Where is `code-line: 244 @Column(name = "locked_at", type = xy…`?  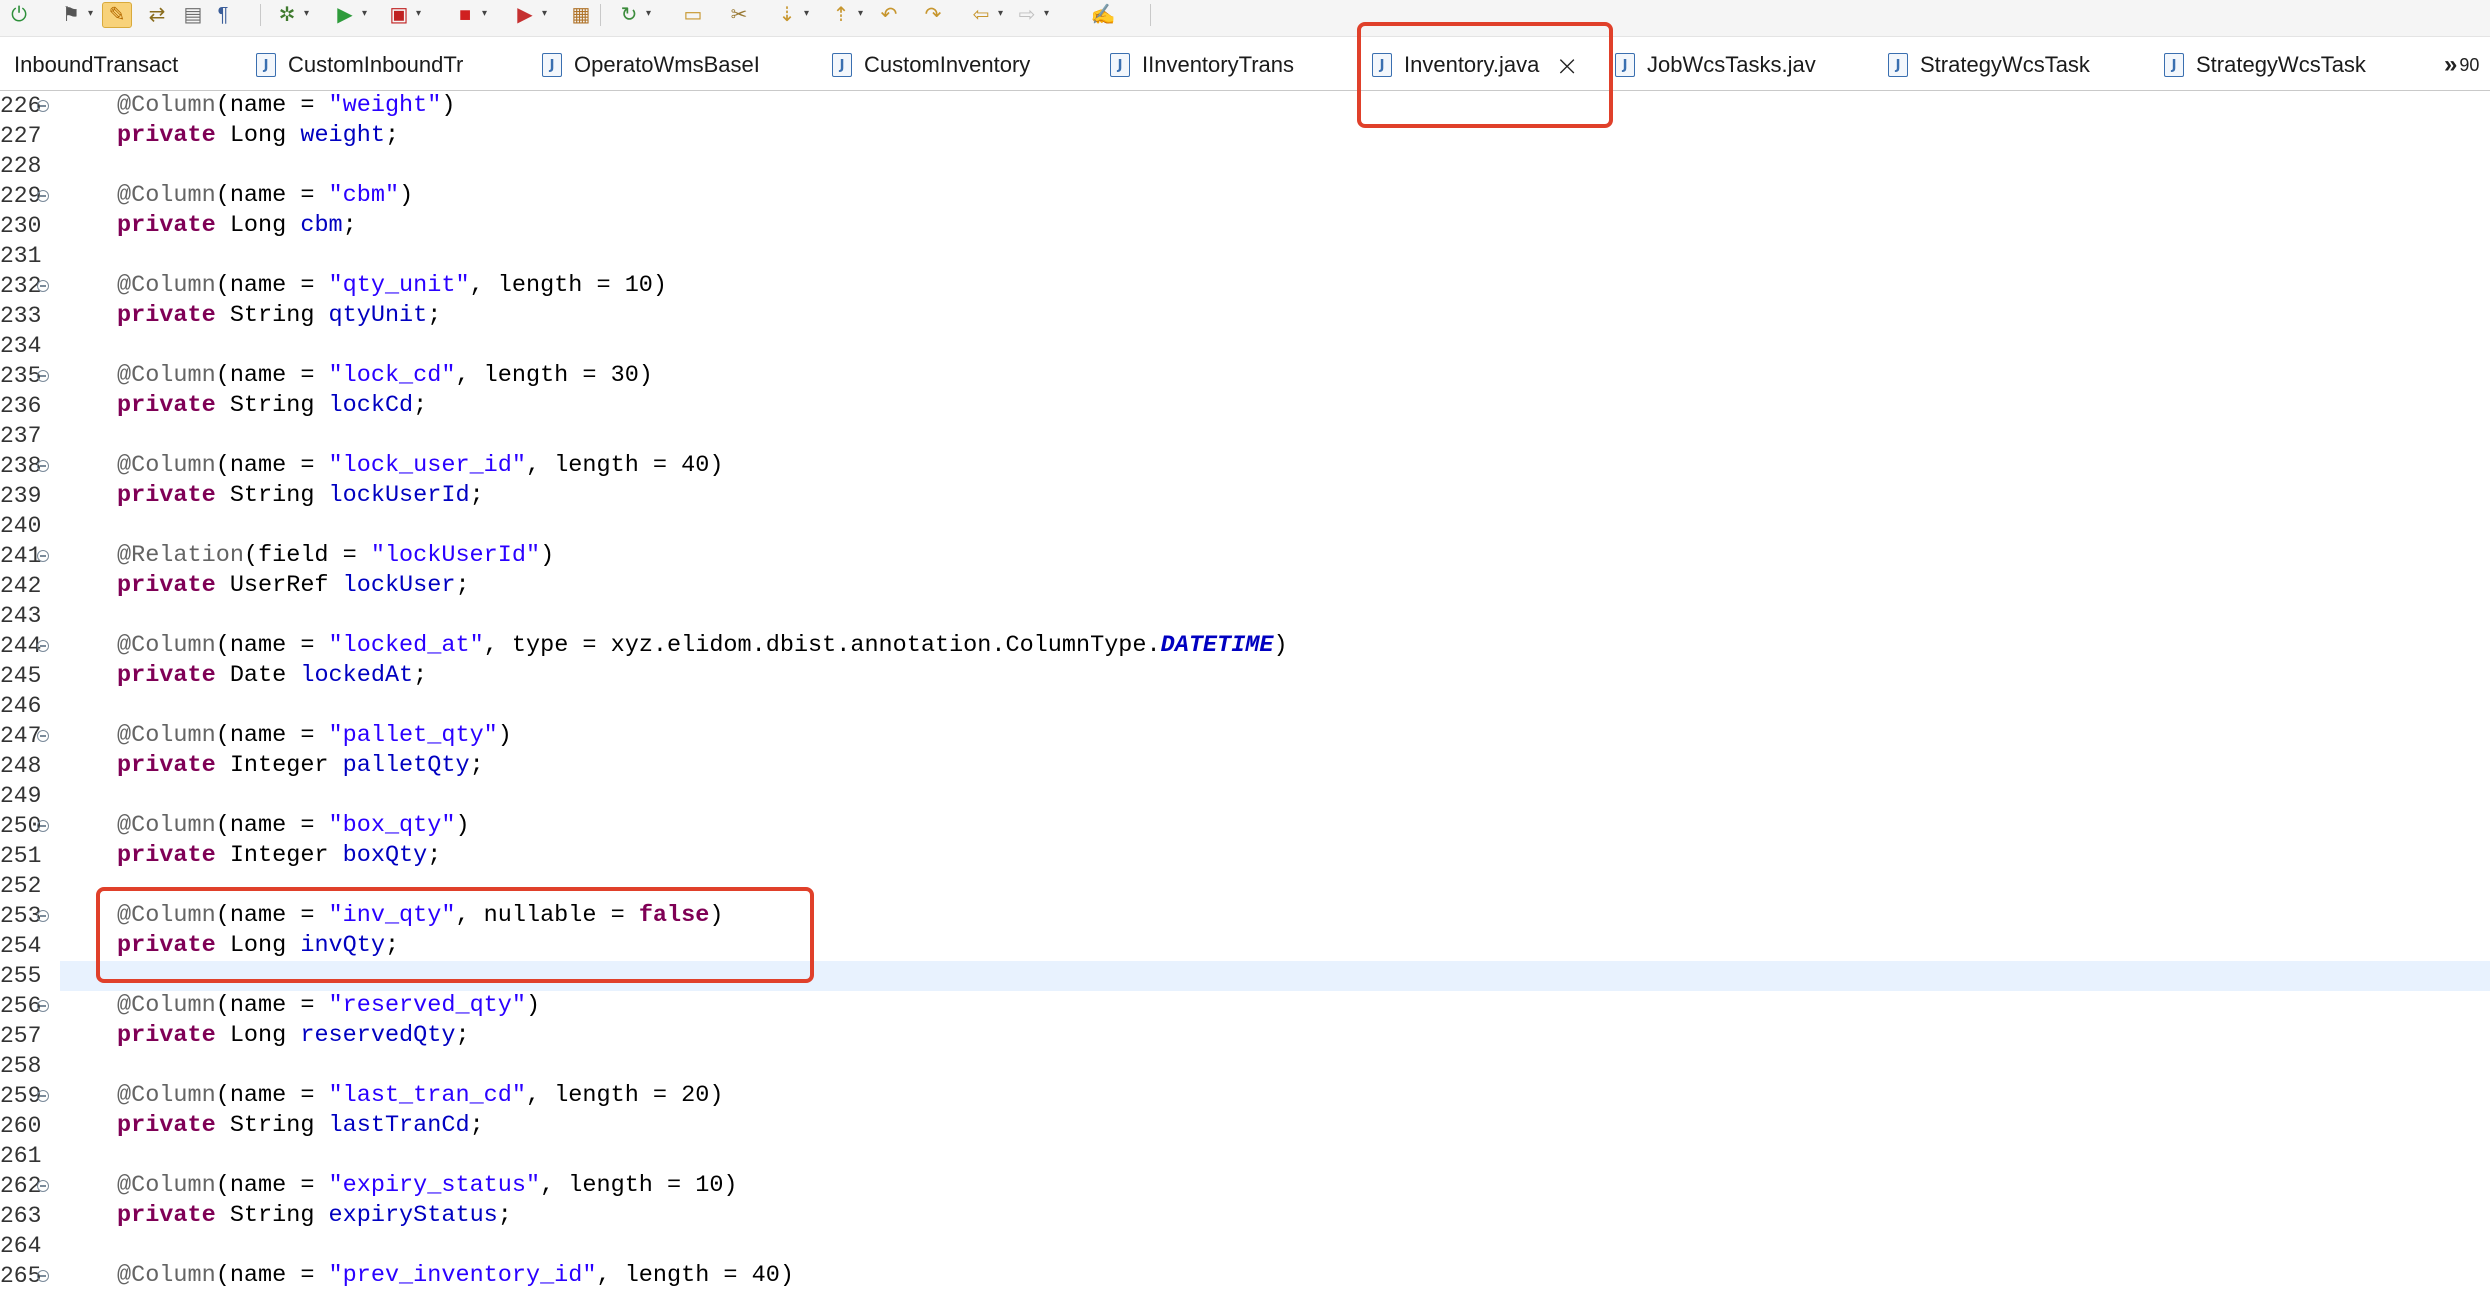 code-line: 244 @Column(name = "locked_at", type = xy… is located at coordinates (1245, 646).